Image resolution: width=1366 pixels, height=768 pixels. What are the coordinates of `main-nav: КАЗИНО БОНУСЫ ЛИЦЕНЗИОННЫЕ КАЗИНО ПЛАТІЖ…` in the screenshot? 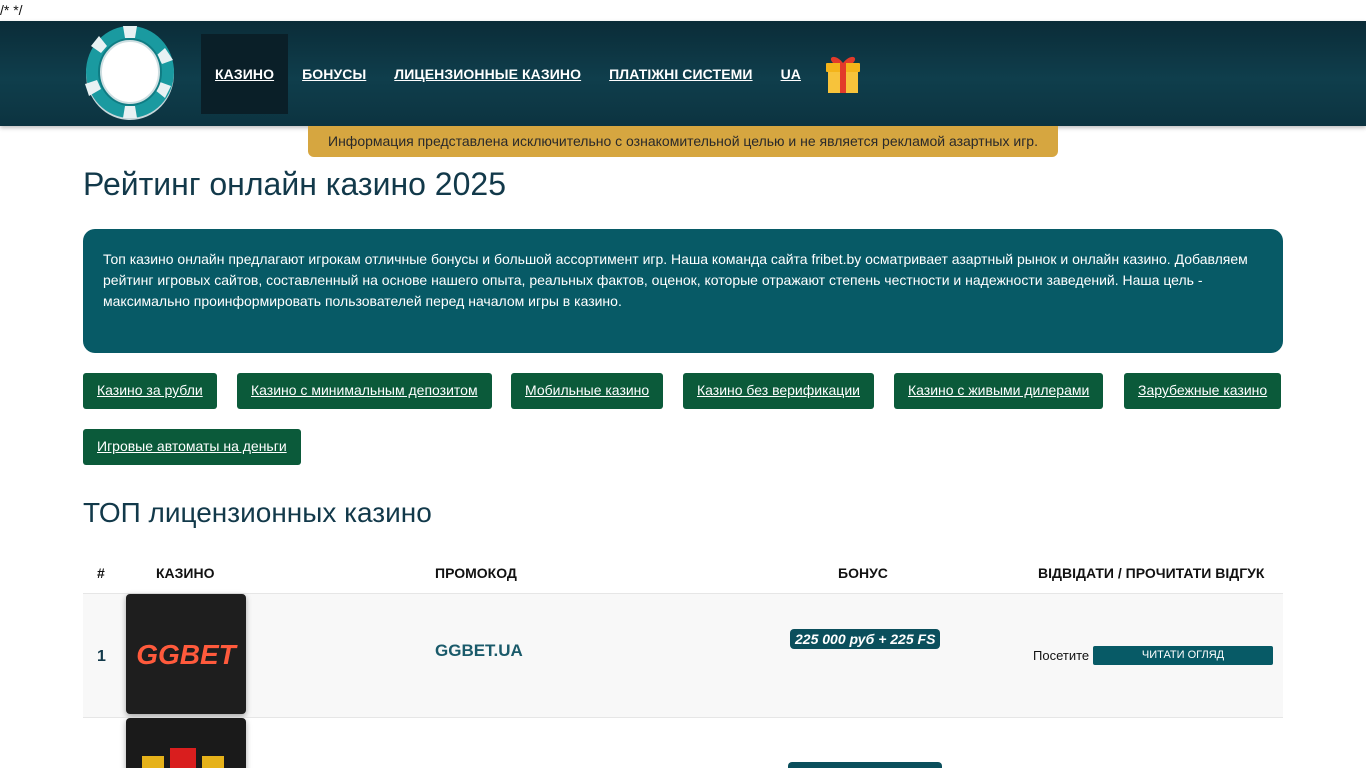 It's located at (532, 74).